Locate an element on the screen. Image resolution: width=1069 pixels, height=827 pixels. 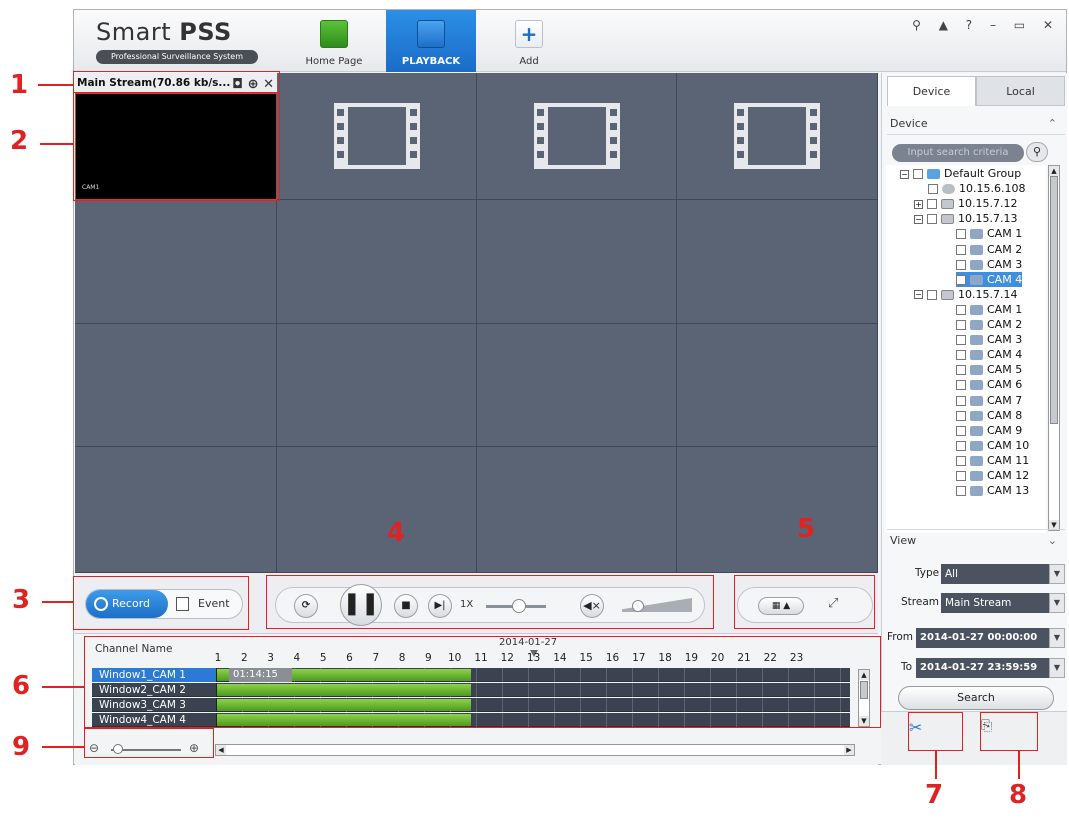
stream-select: Main Stream ▼ is located at coordinates (1003, 603).